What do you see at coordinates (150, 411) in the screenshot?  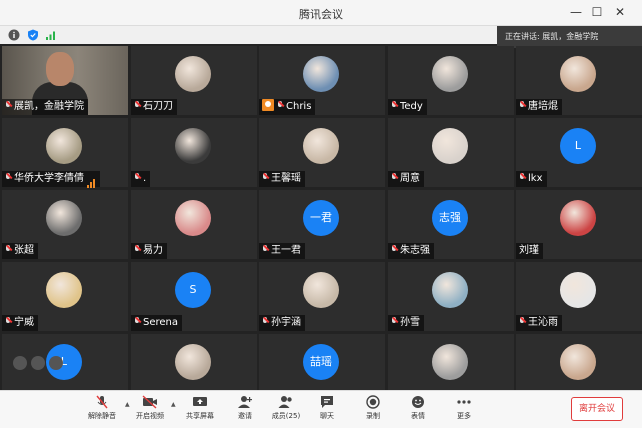 I see `start-video-button: 开启视频` at bounding box center [150, 411].